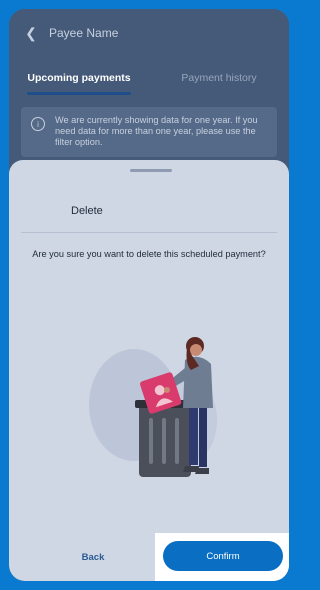  Describe the element at coordinates (79, 78) in the screenshot. I see `tab-upcoming-payments: Upcoming payments` at that location.